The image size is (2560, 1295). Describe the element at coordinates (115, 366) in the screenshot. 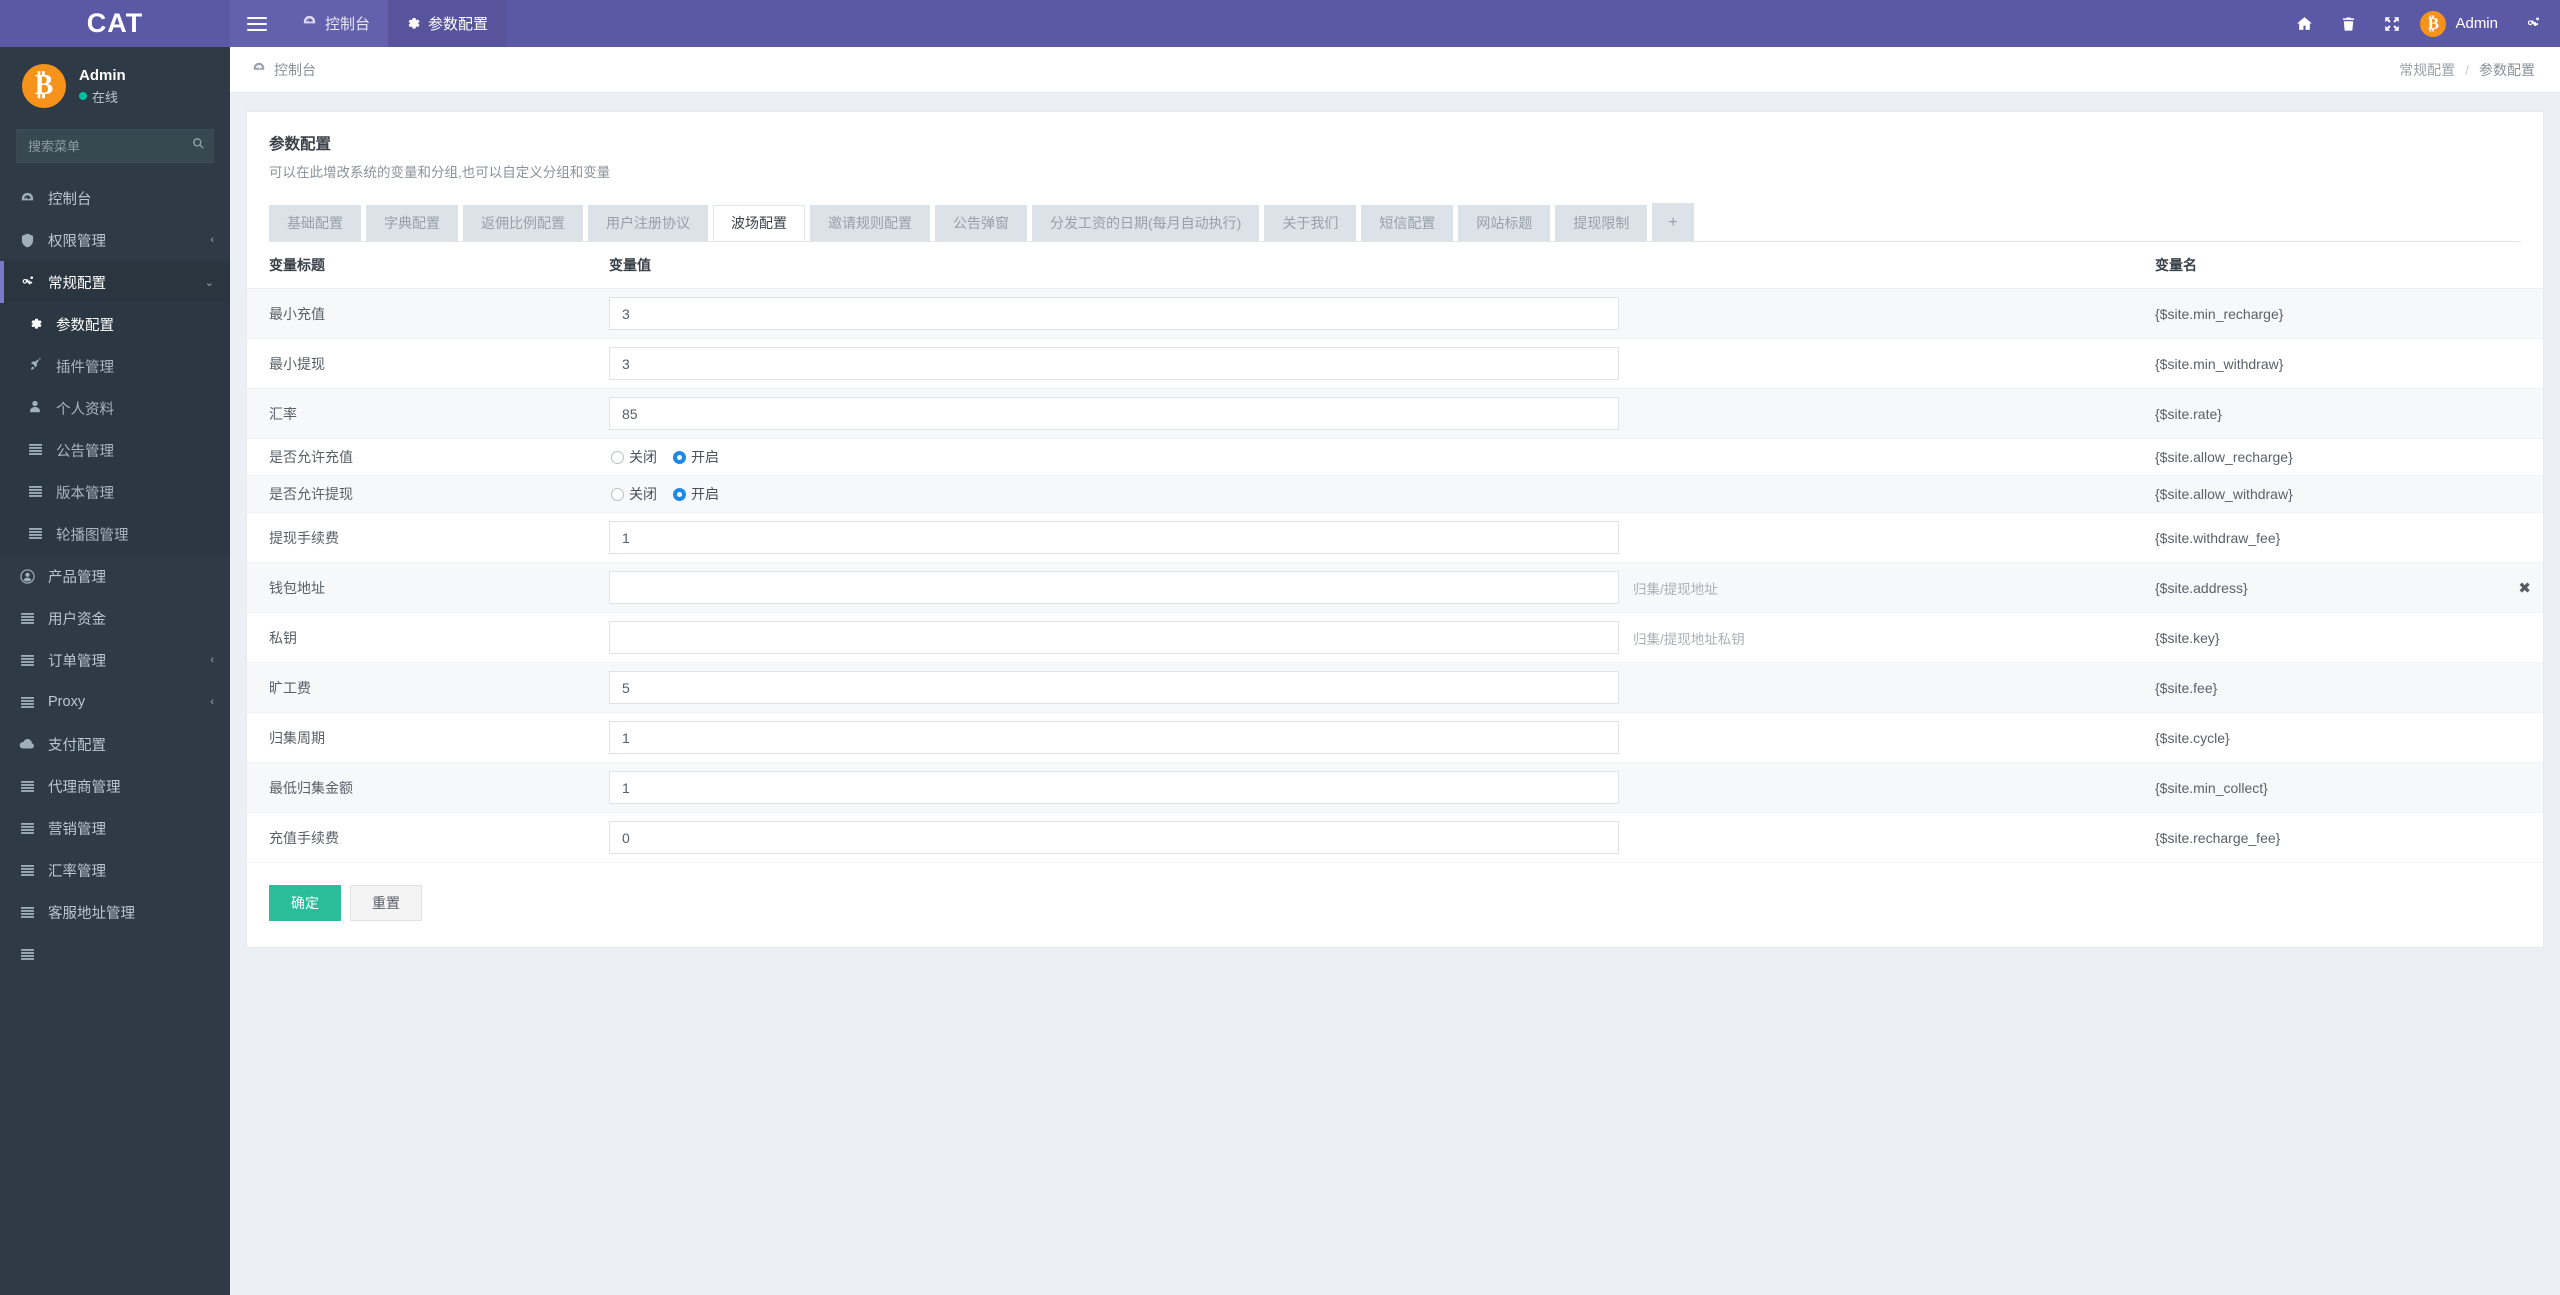

I see `sidebar-subitem-plugin-manage: 插件管理` at that location.